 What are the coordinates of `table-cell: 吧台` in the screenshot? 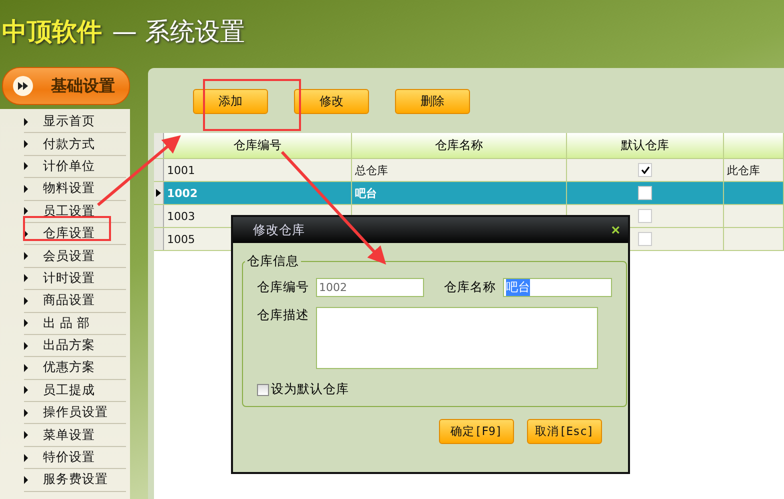 It's located at (366, 193).